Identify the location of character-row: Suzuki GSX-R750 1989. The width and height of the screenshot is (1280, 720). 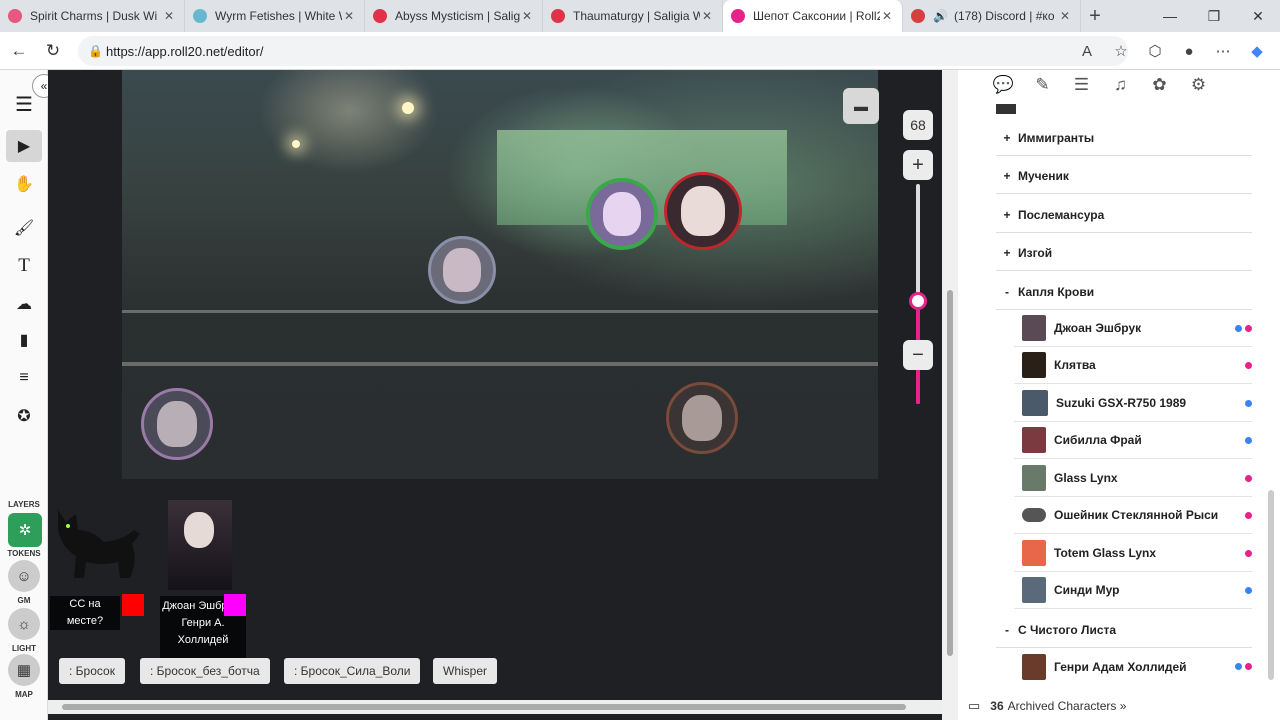
(1133, 403).